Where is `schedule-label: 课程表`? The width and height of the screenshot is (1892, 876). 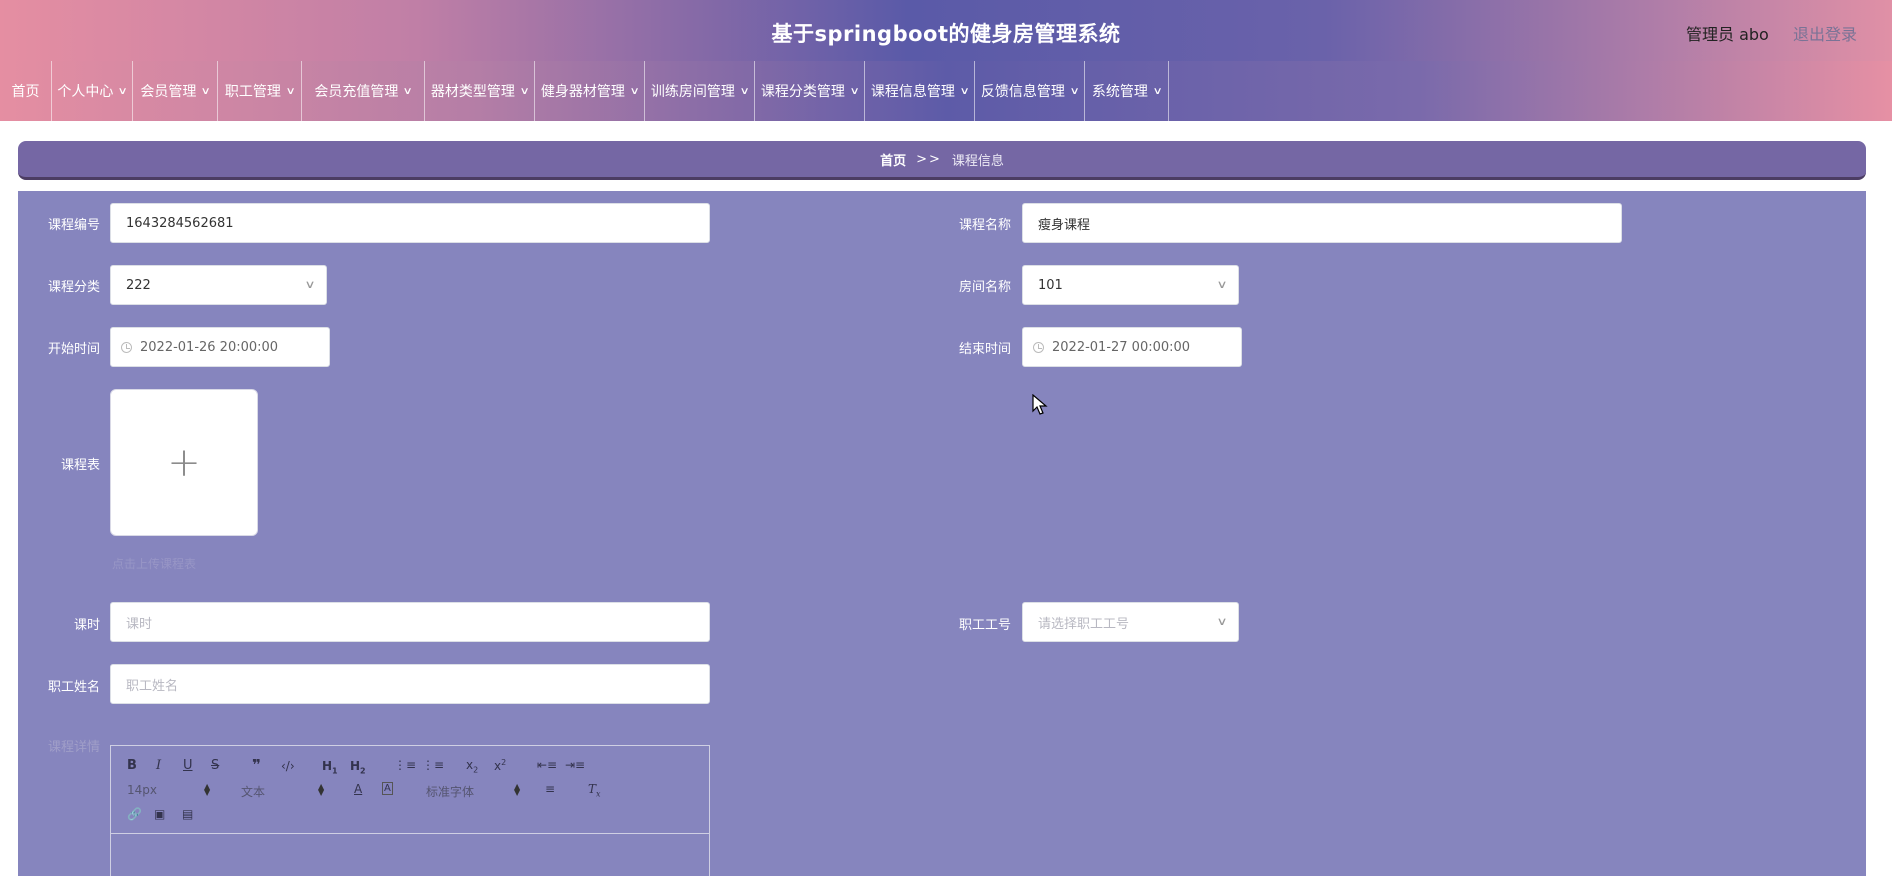
schedule-label: 课程表 is located at coordinates (80, 465).